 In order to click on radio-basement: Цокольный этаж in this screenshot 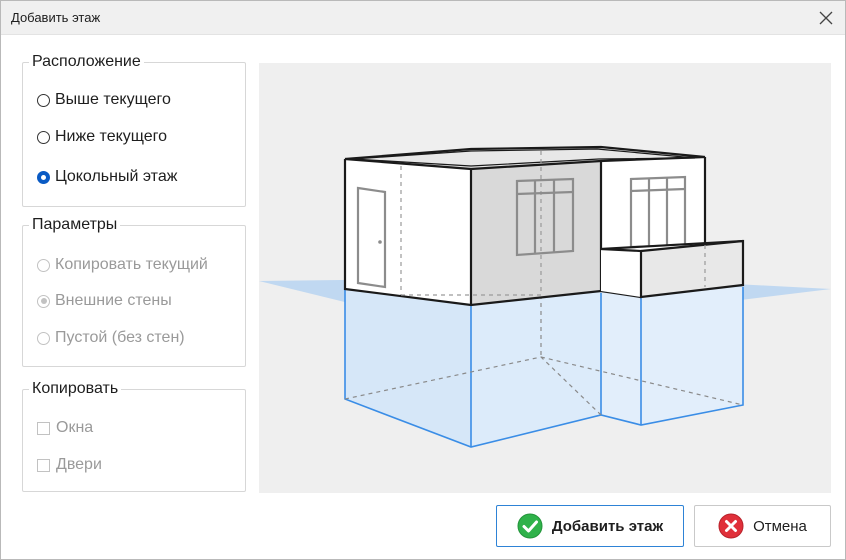, I will do `click(107, 177)`.